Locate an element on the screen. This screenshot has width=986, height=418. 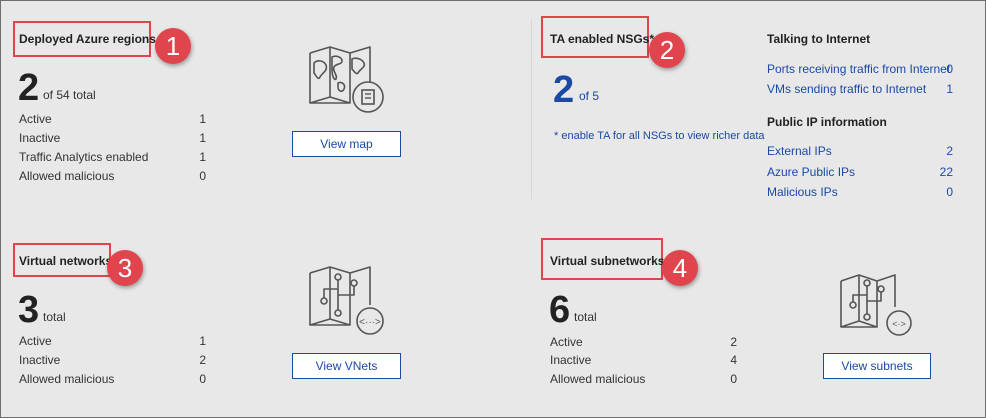
public-ip-heading: Public IP information is located at coordinates (827, 122).